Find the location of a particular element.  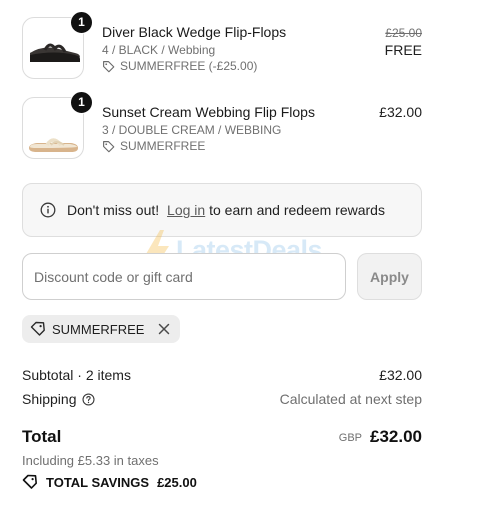

close-icon is located at coordinates (164, 329).